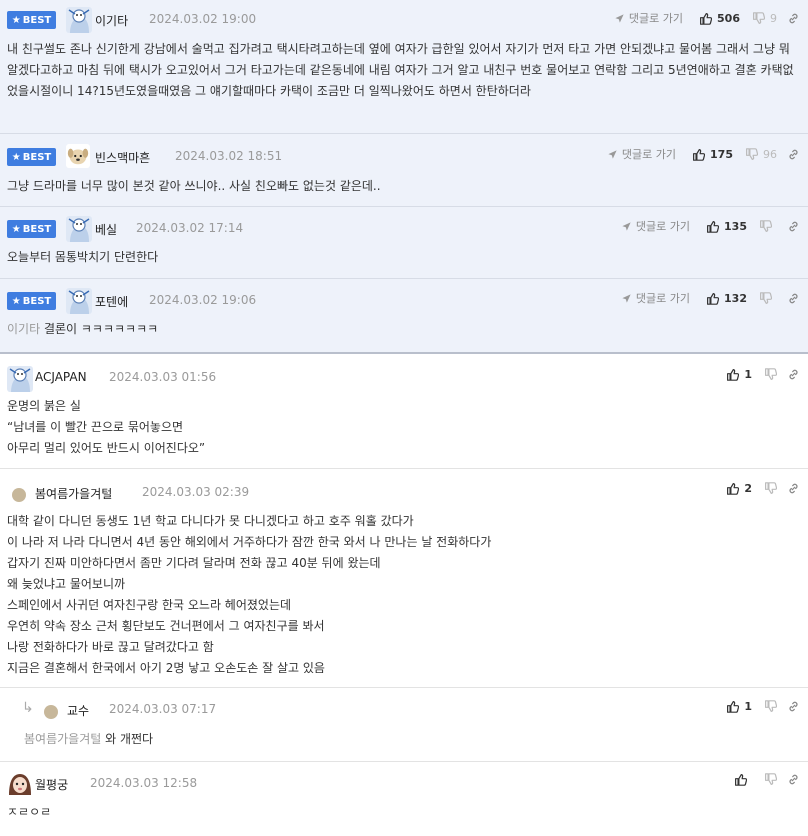  I want to click on comment-date: 2024.03.02 19:06, so click(203, 300).